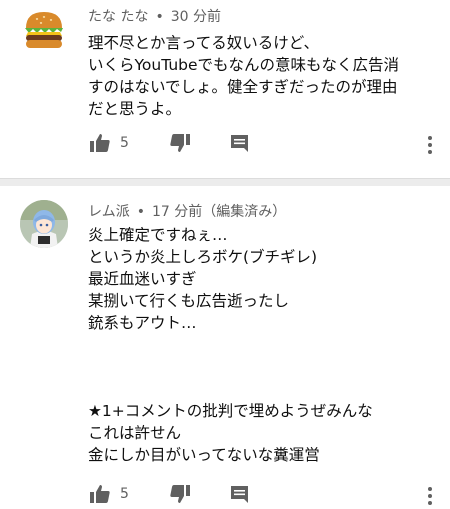 This screenshot has width=450, height=509. What do you see at coordinates (44, 30) in the screenshot?
I see `hamburger-avatar-icon` at bounding box center [44, 30].